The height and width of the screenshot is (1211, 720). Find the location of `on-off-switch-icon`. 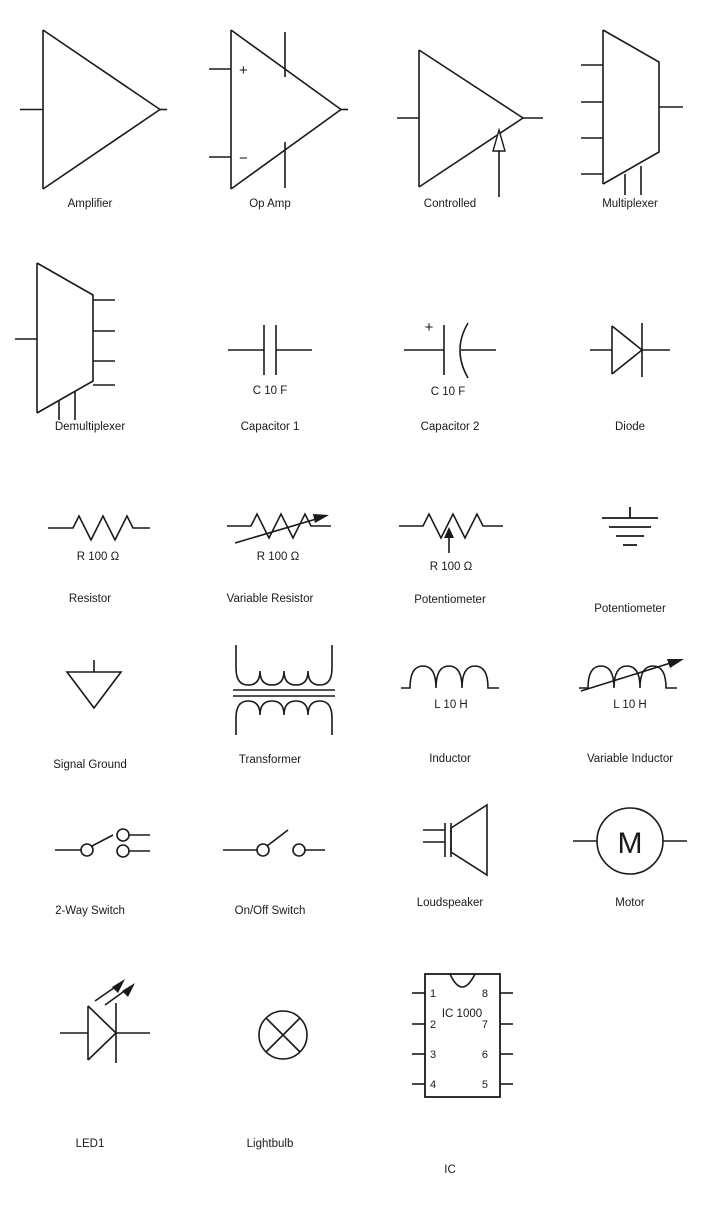

on-off-switch-icon is located at coordinates (274, 843).